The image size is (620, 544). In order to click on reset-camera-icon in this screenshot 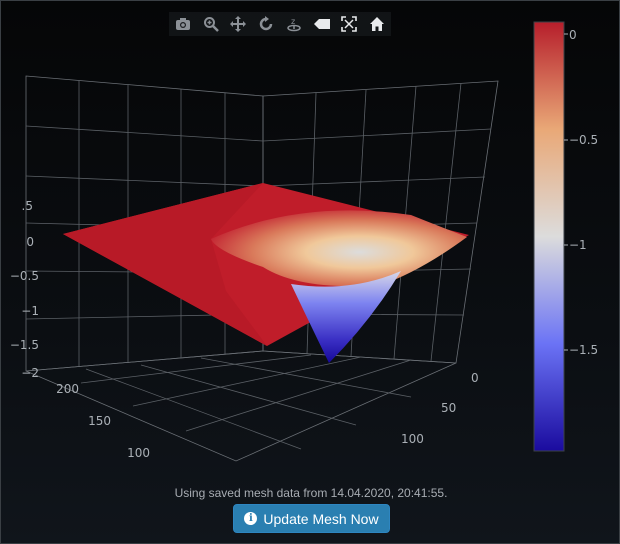, I will do `click(322, 24)`.